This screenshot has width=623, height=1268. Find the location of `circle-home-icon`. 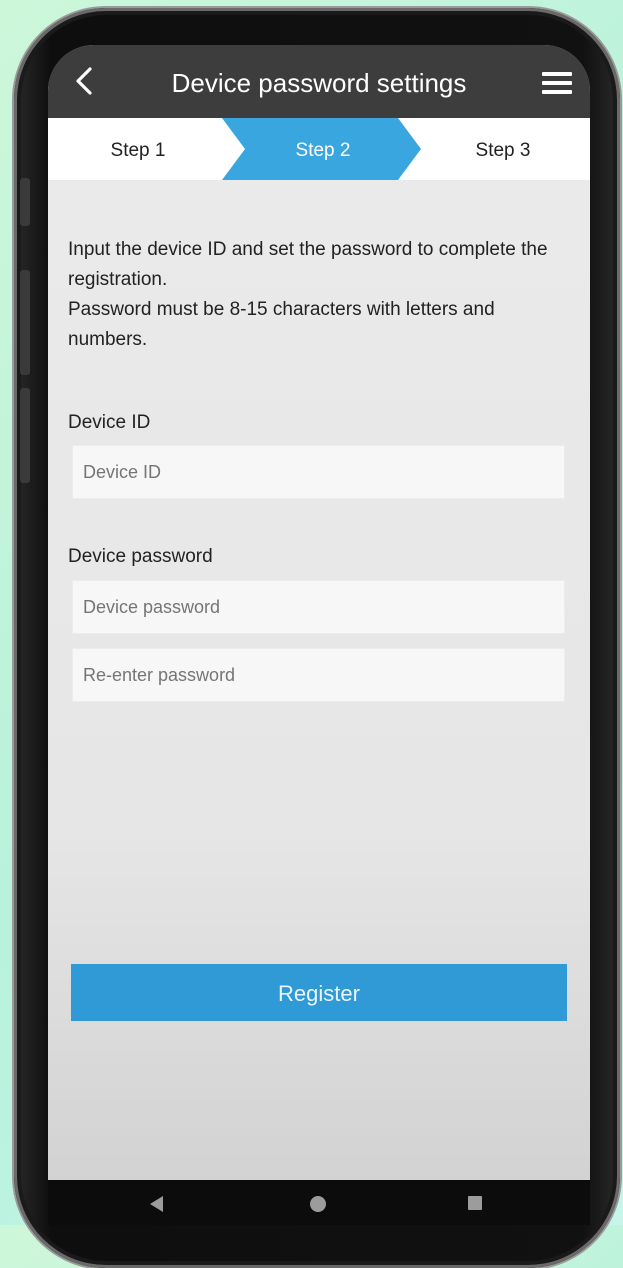

circle-home-icon is located at coordinates (318, 1204).